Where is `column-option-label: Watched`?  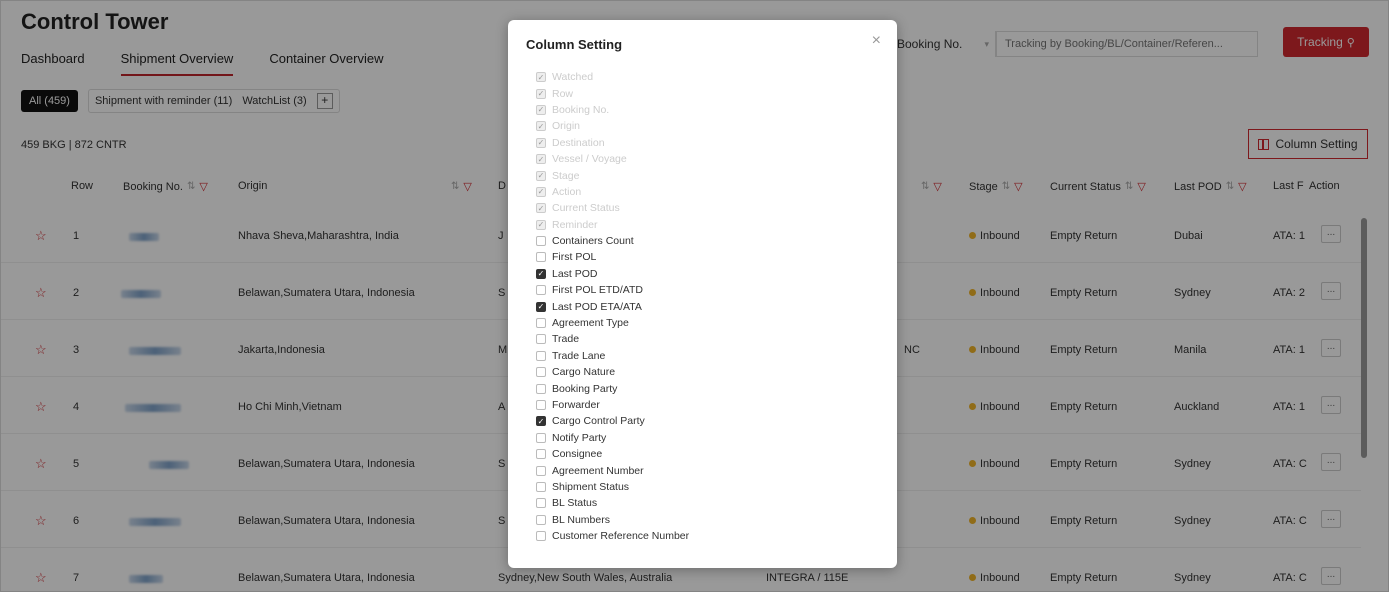 column-option-label: Watched is located at coordinates (573, 77).